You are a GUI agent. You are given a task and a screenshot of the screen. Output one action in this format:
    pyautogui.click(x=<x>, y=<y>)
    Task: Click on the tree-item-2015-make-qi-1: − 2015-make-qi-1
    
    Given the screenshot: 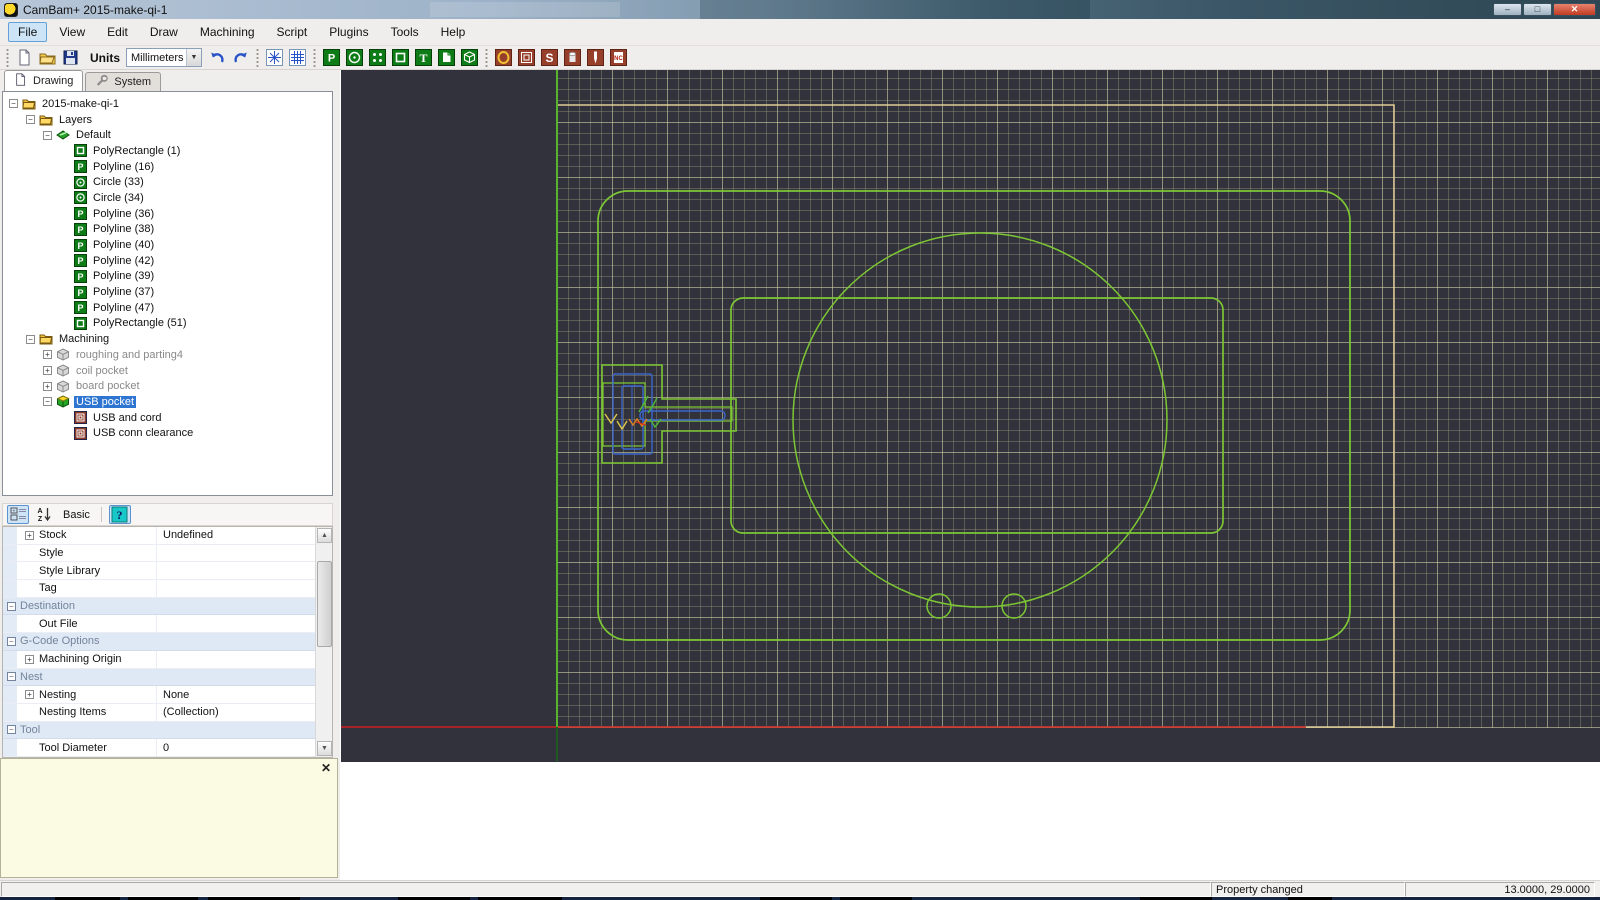 What is the action you would take?
    pyautogui.click(x=167, y=104)
    